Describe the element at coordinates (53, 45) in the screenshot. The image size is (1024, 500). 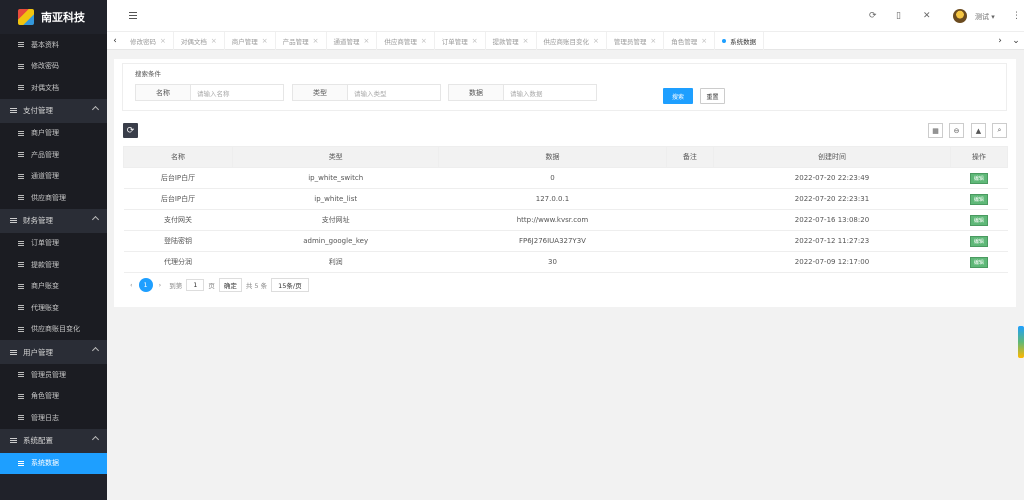
I see `sidebar-item: 基本资料` at that location.